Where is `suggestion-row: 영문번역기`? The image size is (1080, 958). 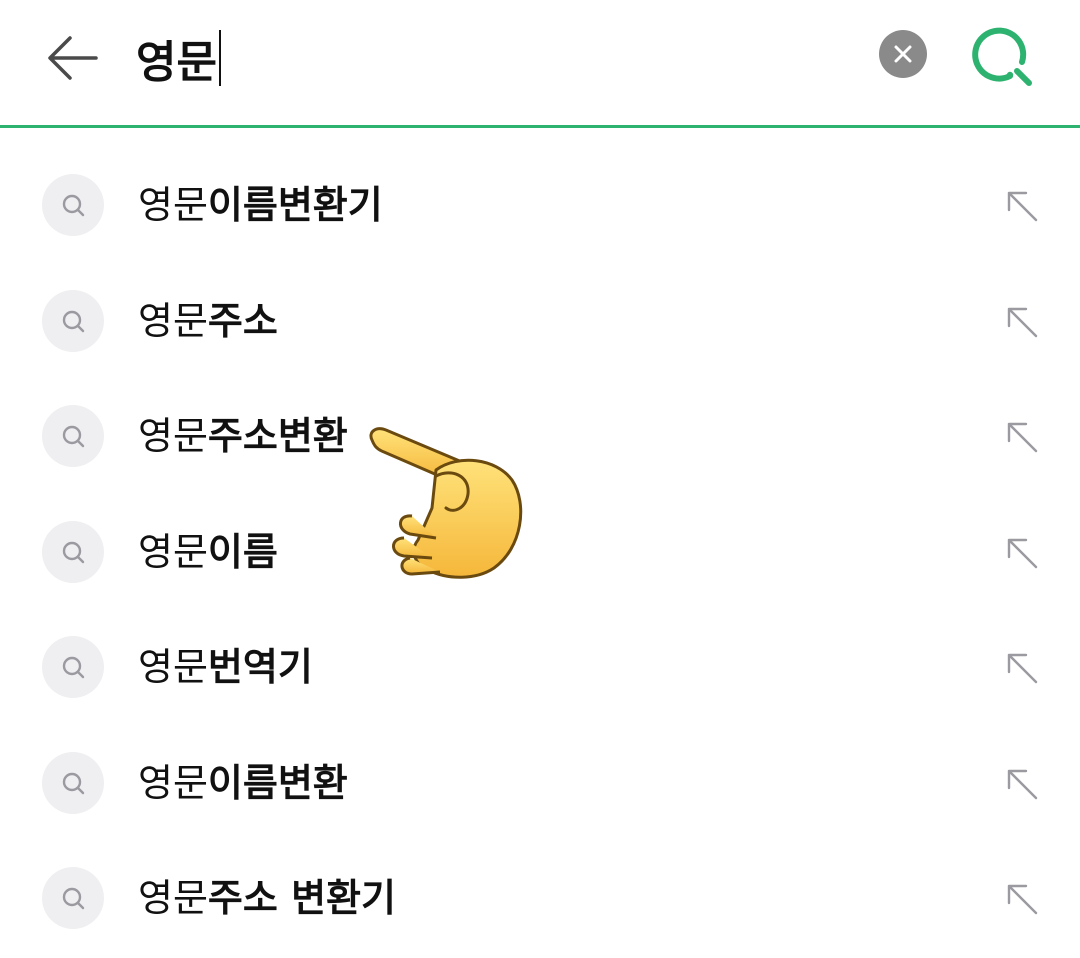
suggestion-row: 영문번역기 is located at coordinates (540, 668).